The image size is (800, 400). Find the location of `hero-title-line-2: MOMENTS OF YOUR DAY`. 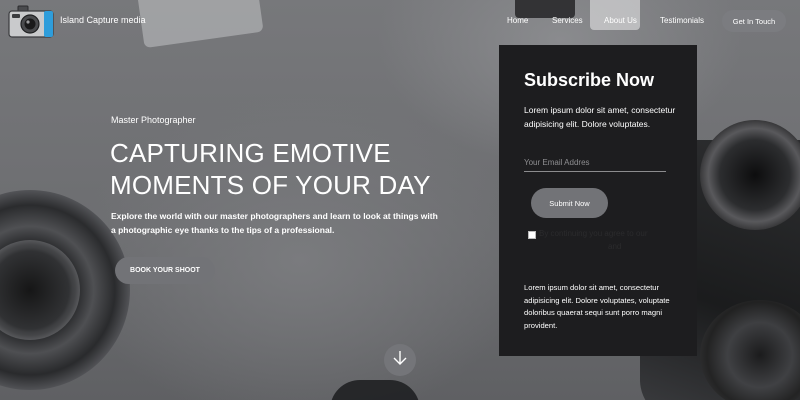

hero-title-line-2: MOMENTS OF YOUR DAY is located at coordinates (270, 185).